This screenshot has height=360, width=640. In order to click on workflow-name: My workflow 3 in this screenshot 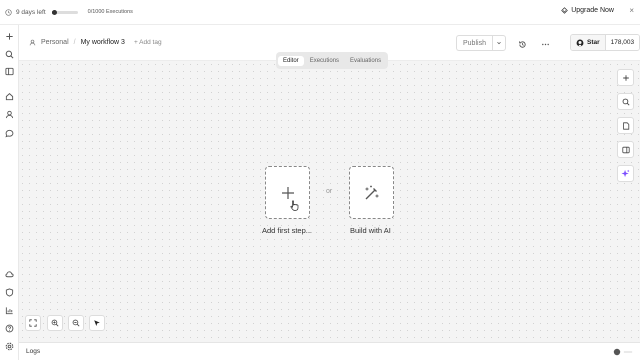, I will do `click(103, 42)`.